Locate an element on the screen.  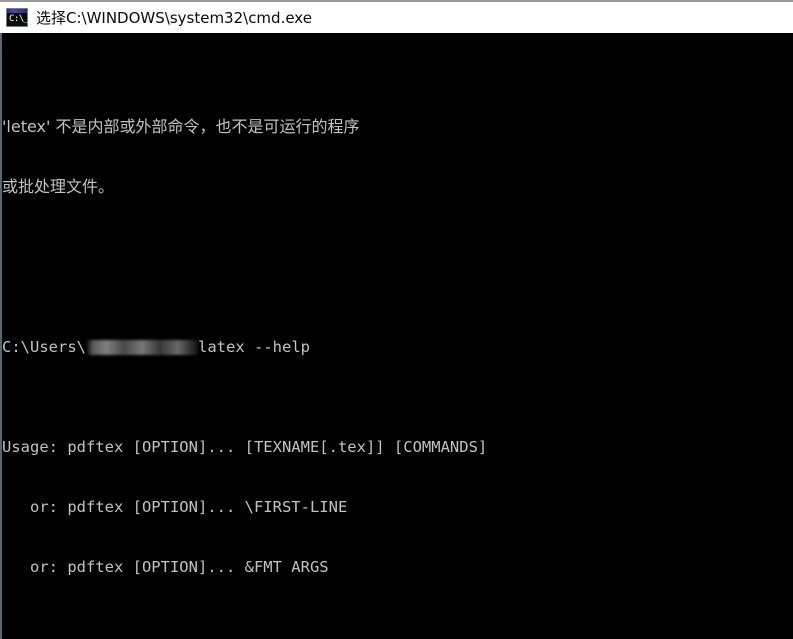
error-line-1: 'letex' 不是内部或外部命令，也不是可运行的程序 is located at coordinates (181, 126).